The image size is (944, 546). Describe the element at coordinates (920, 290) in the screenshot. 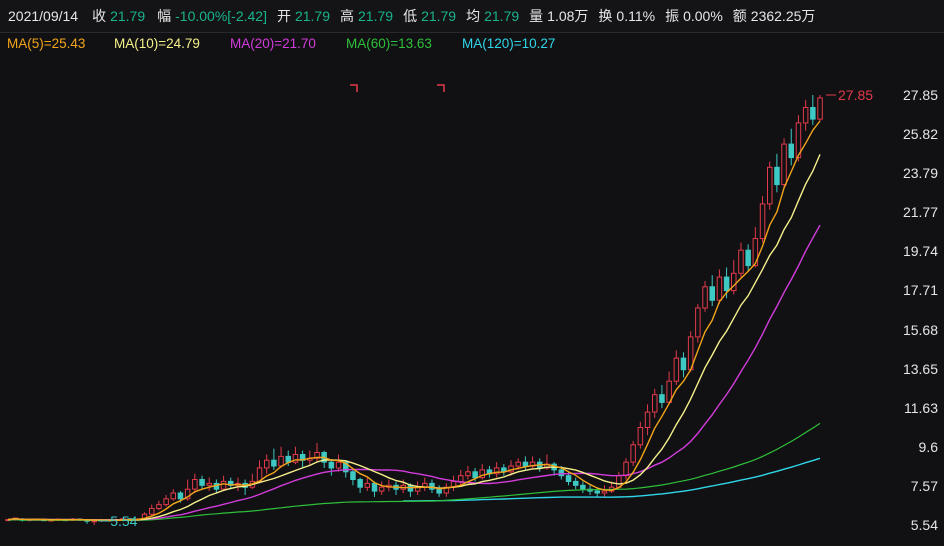

I see `price-axis-label: 17.71` at that location.